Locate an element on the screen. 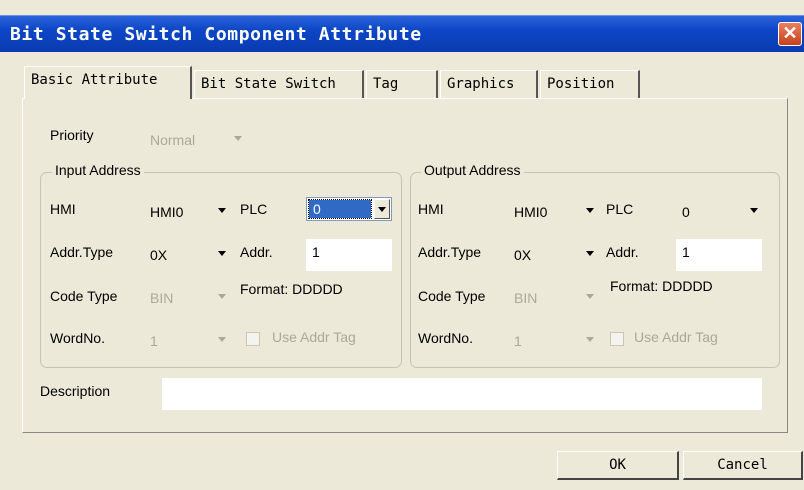  input-address-title: Input Address is located at coordinates (98, 170).